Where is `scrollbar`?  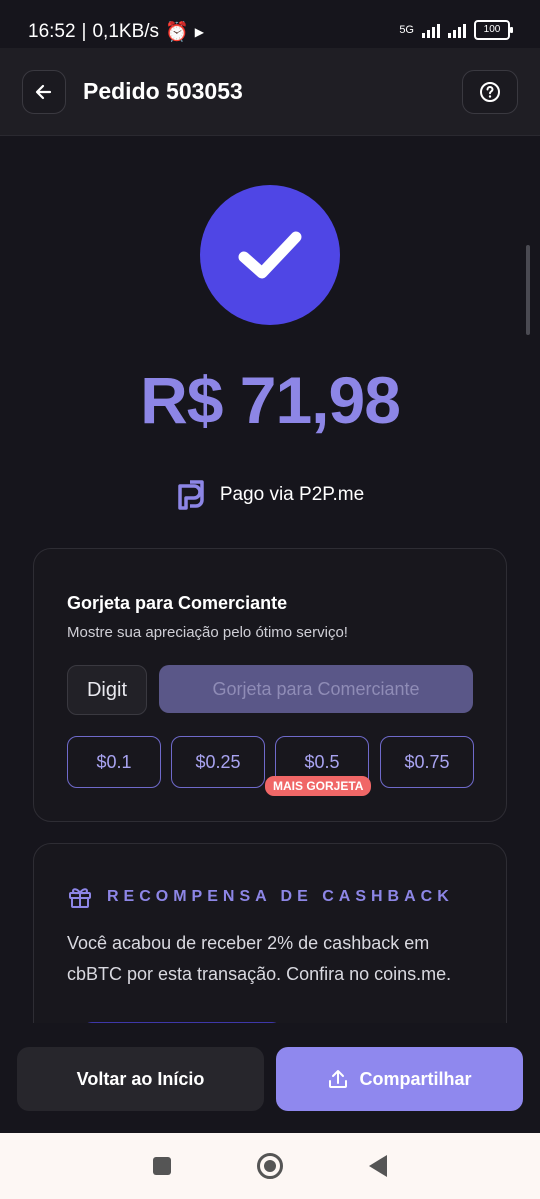
scrollbar is located at coordinates (528, 290).